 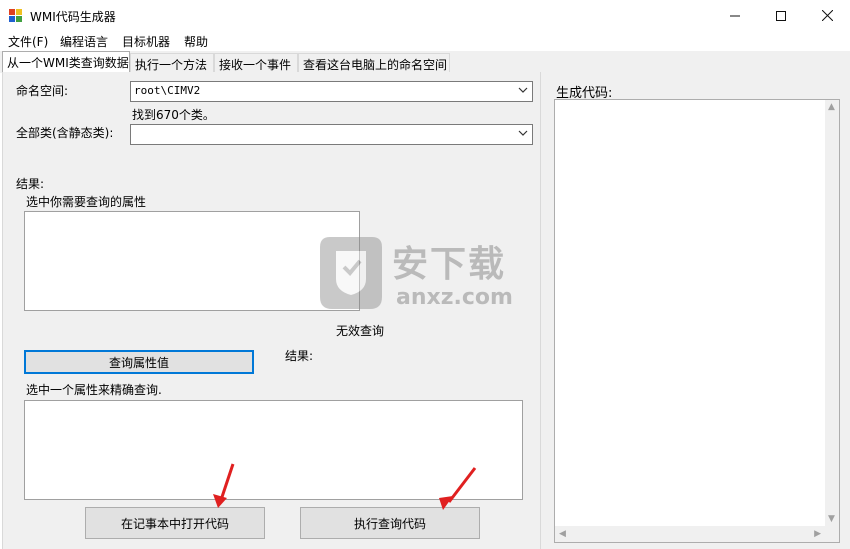 I want to click on close-button, so click(x=827, y=15).